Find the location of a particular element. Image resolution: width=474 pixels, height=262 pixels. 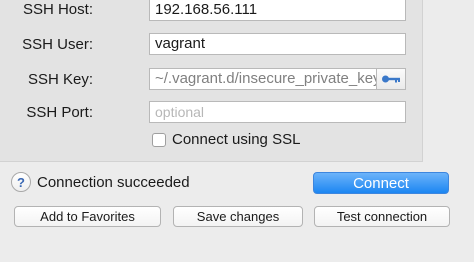

save-changes-button: Save changes is located at coordinates (238, 216).